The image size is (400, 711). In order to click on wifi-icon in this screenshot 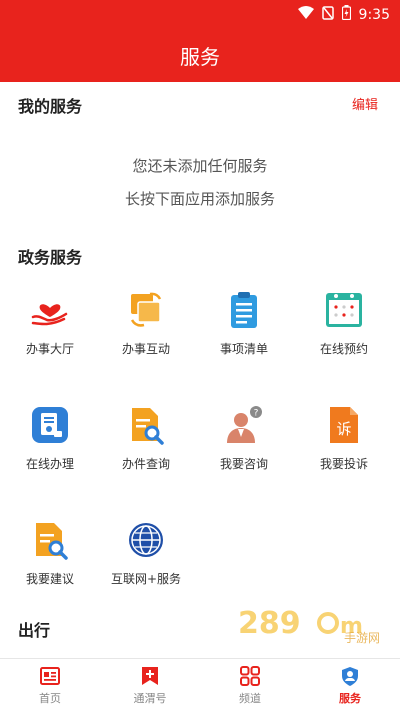, I will do `click(305, 14)`.